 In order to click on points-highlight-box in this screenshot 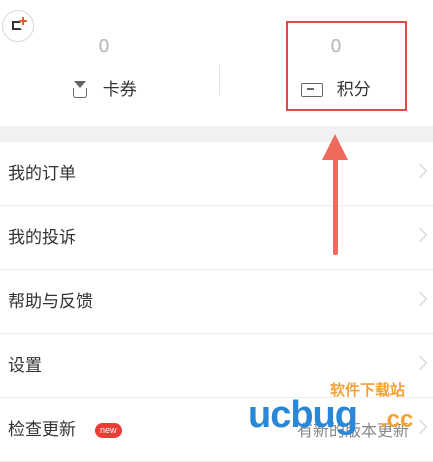, I will do `click(346, 66)`.